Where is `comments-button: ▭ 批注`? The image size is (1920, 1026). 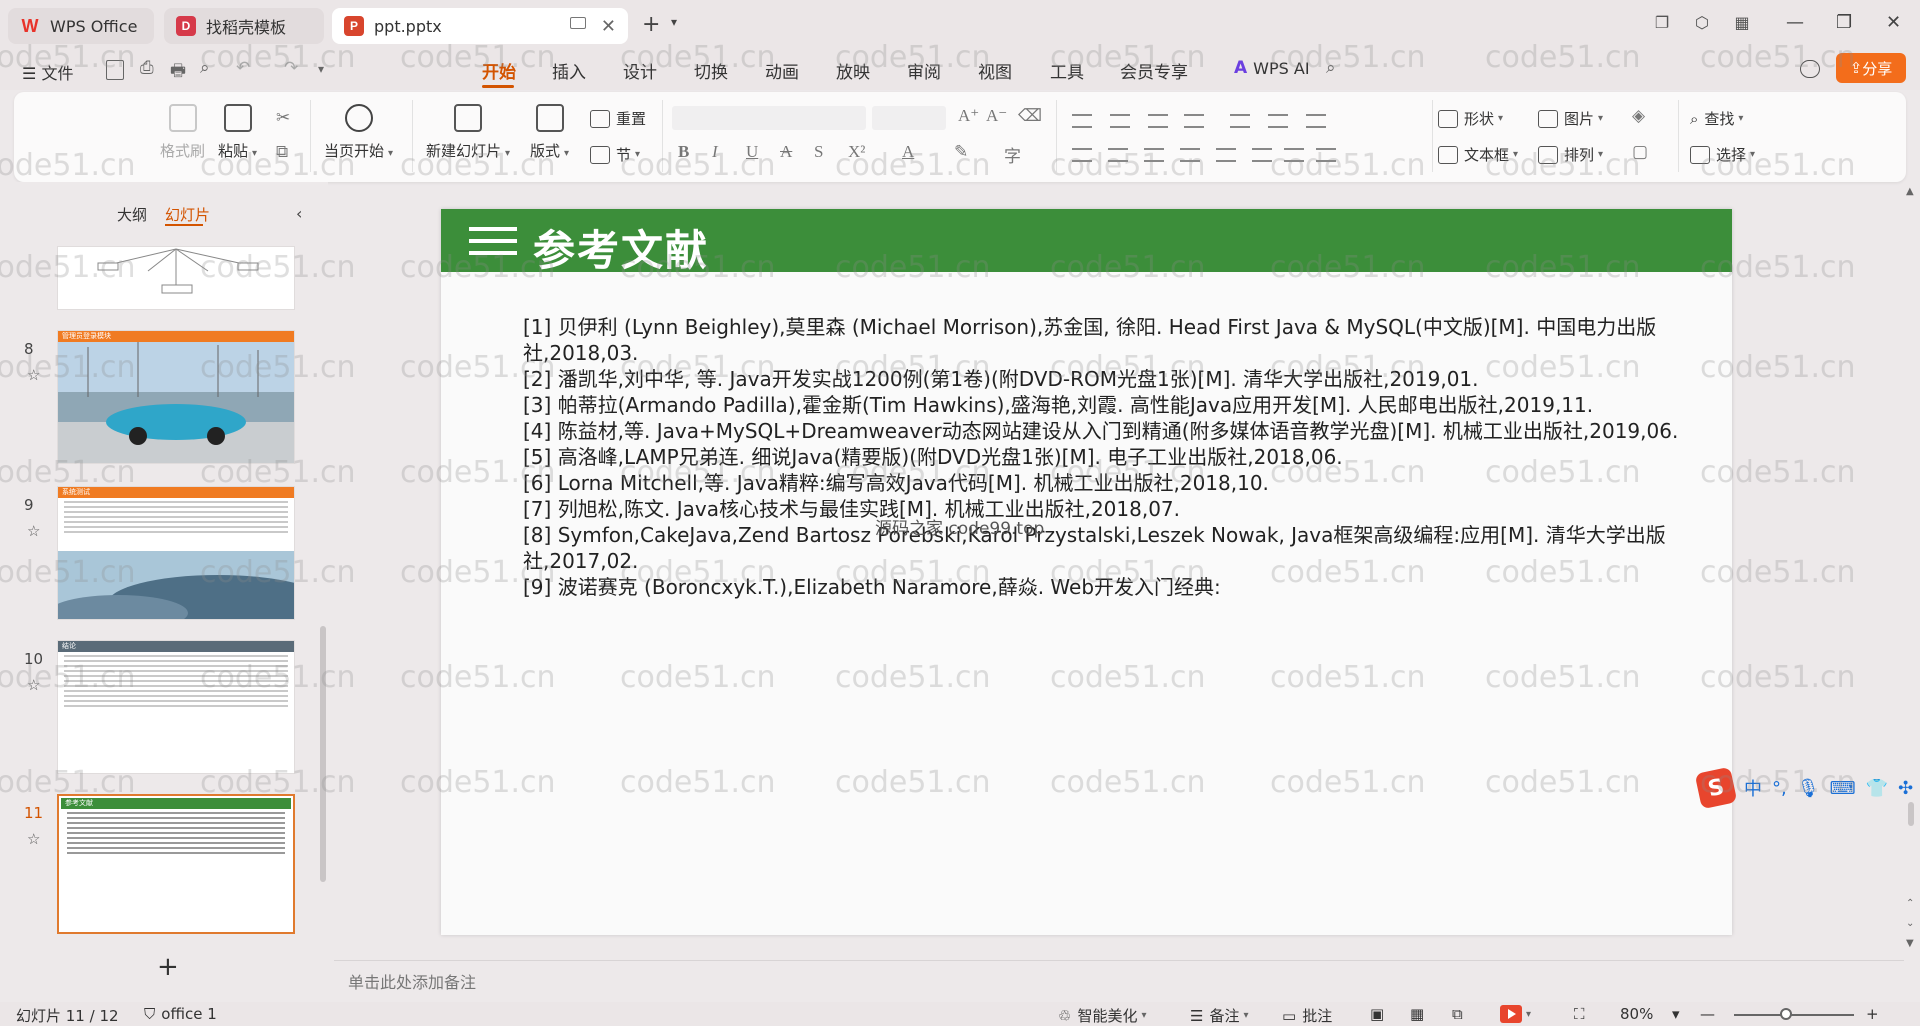 comments-button: ▭ 批注 is located at coordinates (1307, 1015).